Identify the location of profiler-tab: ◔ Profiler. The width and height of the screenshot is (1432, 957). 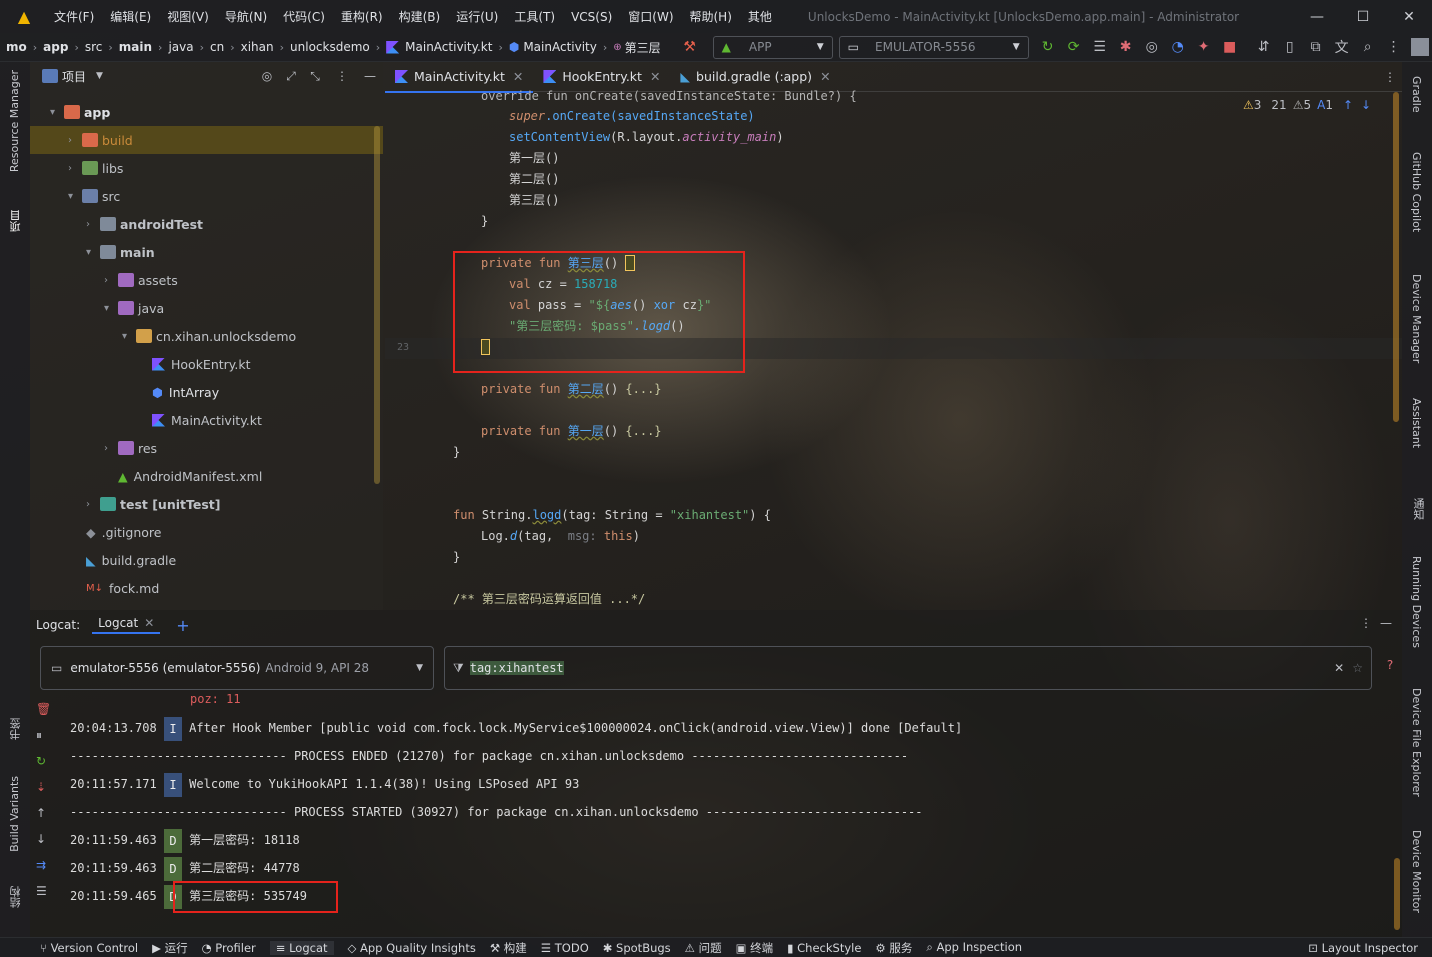
(229, 948).